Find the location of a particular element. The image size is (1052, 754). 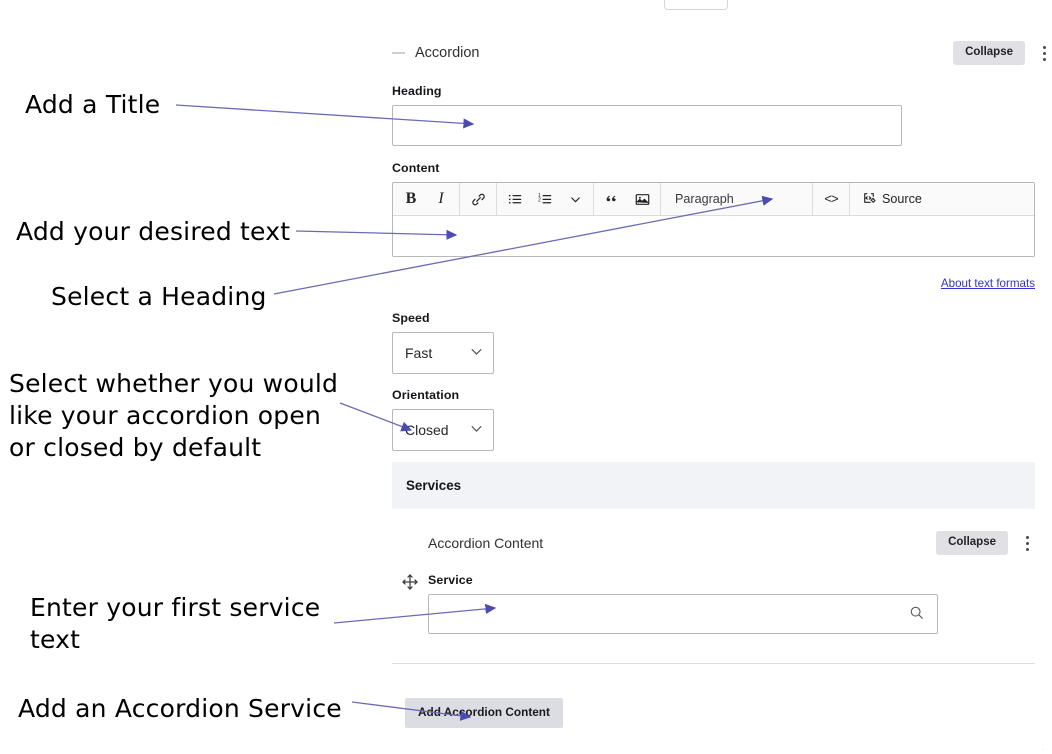

orientation-select-value: Closed is located at coordinates (427, 430).